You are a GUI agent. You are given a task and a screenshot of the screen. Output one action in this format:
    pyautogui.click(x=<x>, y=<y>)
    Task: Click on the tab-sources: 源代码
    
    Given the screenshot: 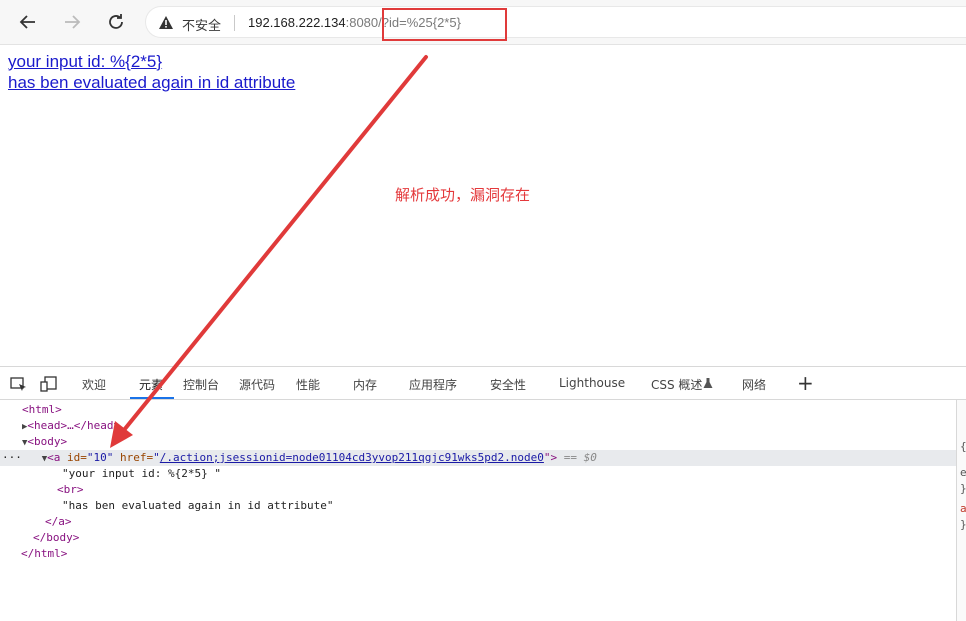 What is the action you would take?
    pyautogui.click(x=257, y=384)
    